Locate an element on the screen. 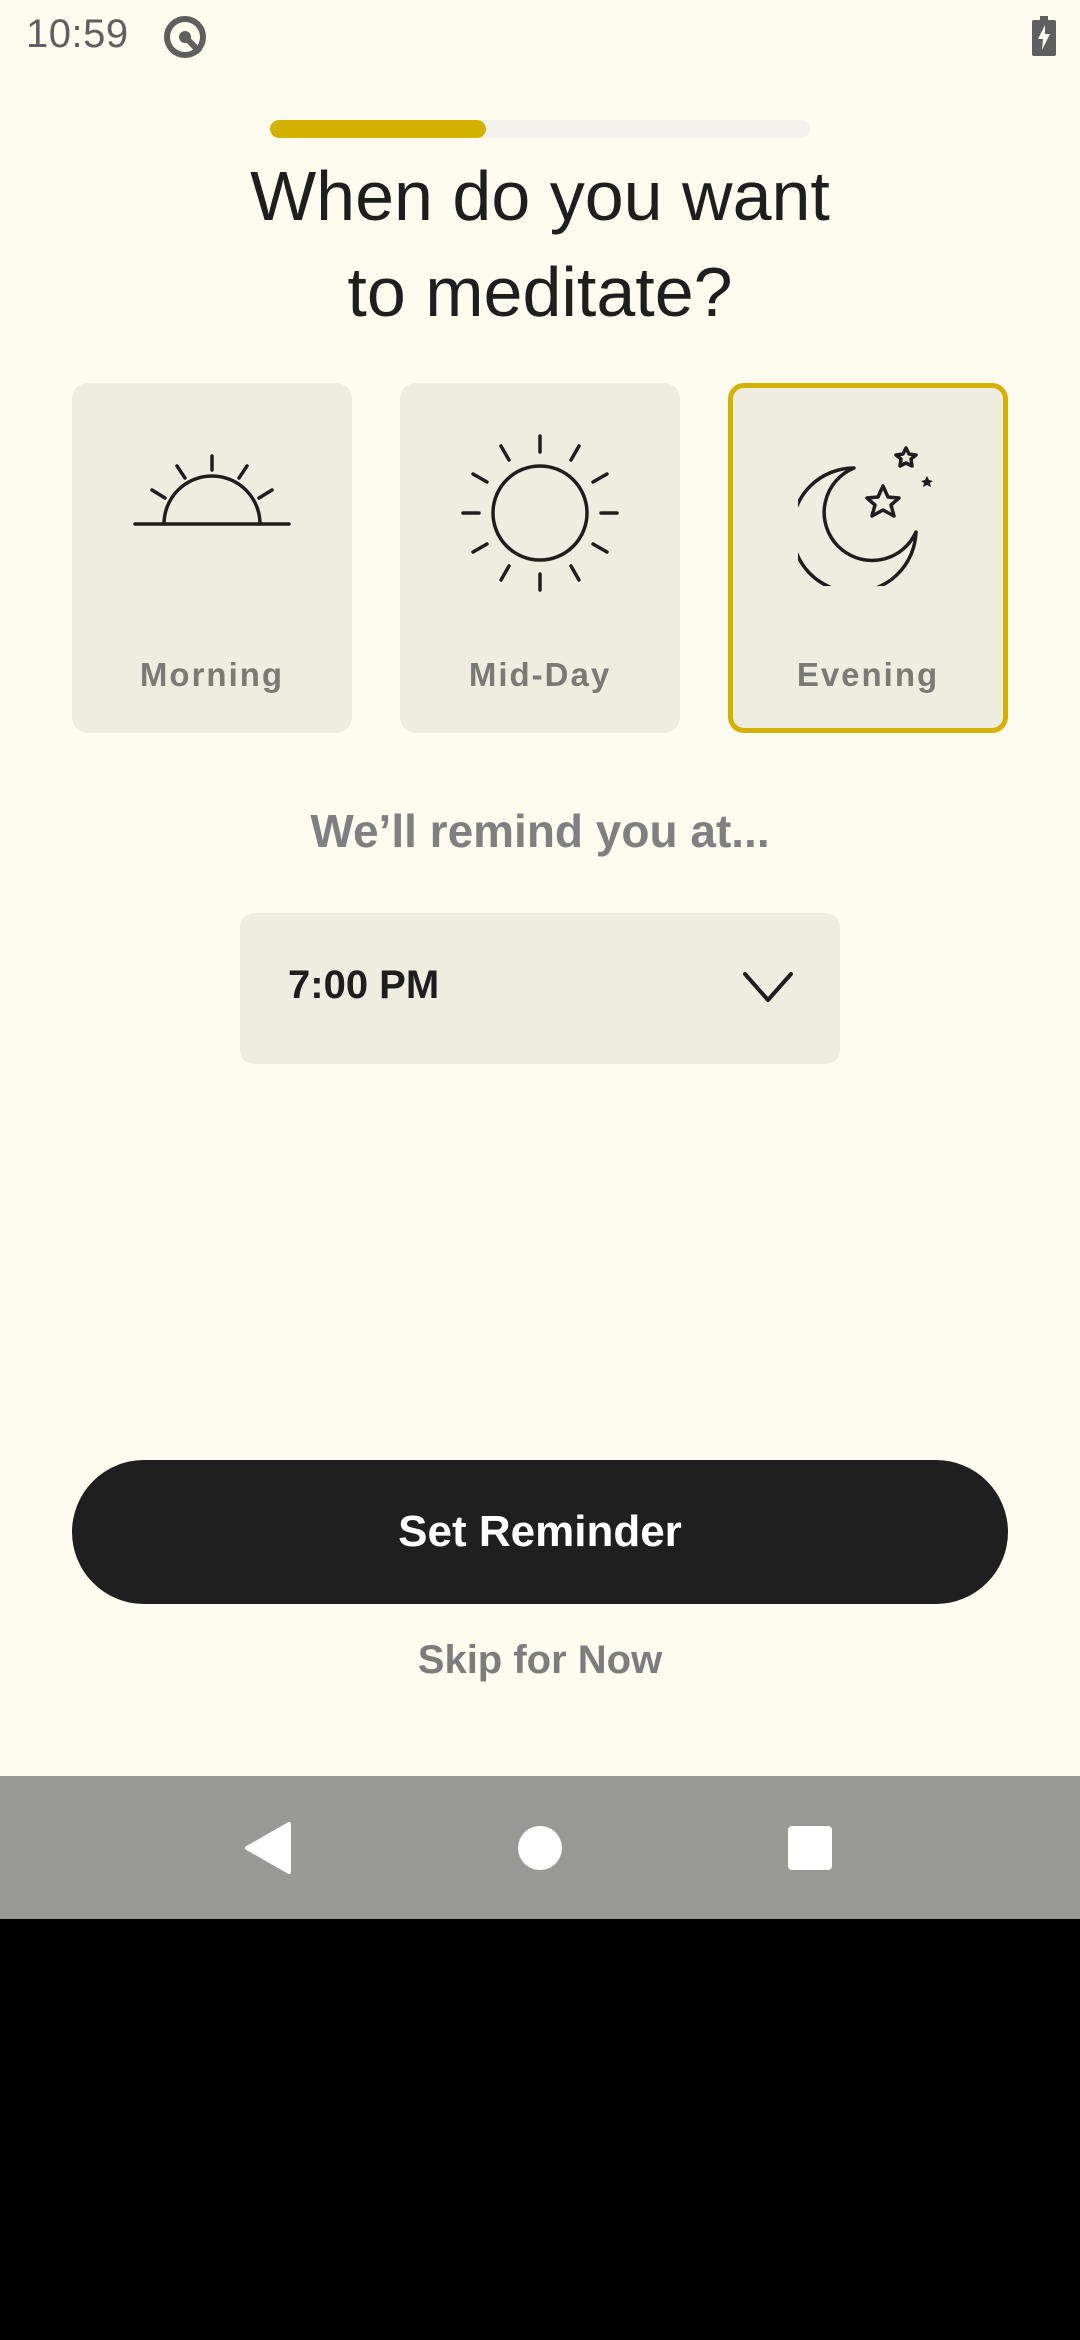 This screenshot has width=1080, height=2340. chevron-down-icon is located at coordinates (768, 987).